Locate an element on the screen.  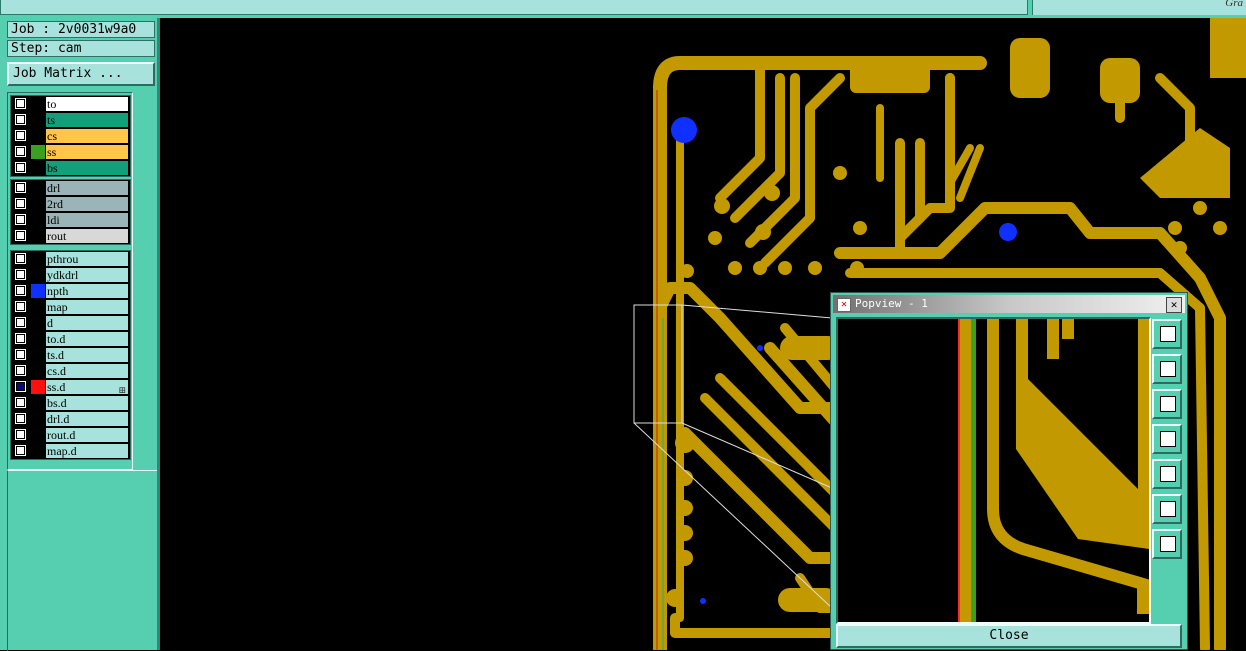
layer-name: map.d is located at coordinates (87, 451).